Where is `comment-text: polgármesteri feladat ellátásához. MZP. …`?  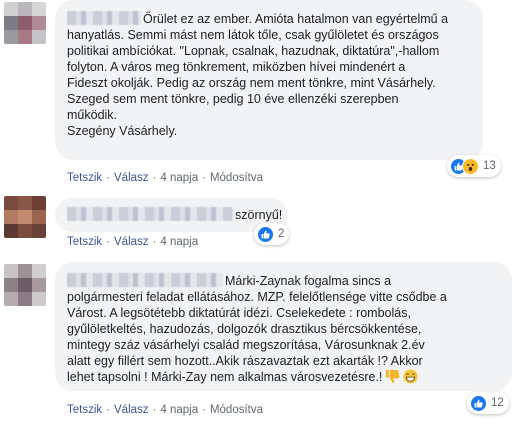 comment-text: polgármesteri feladat ellátásához. MZP. … is located at coordinates (257, 297).